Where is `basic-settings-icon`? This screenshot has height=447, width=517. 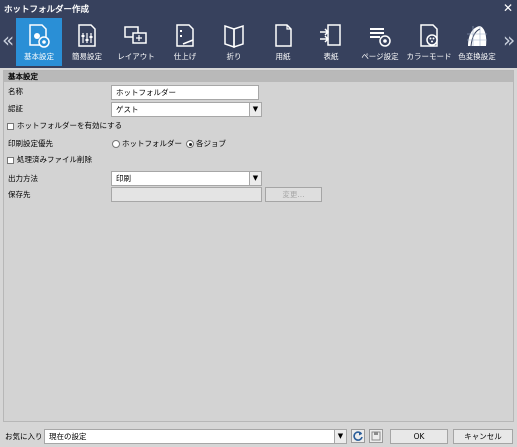
basic-settings-icon is located at coordinates (39, 36).